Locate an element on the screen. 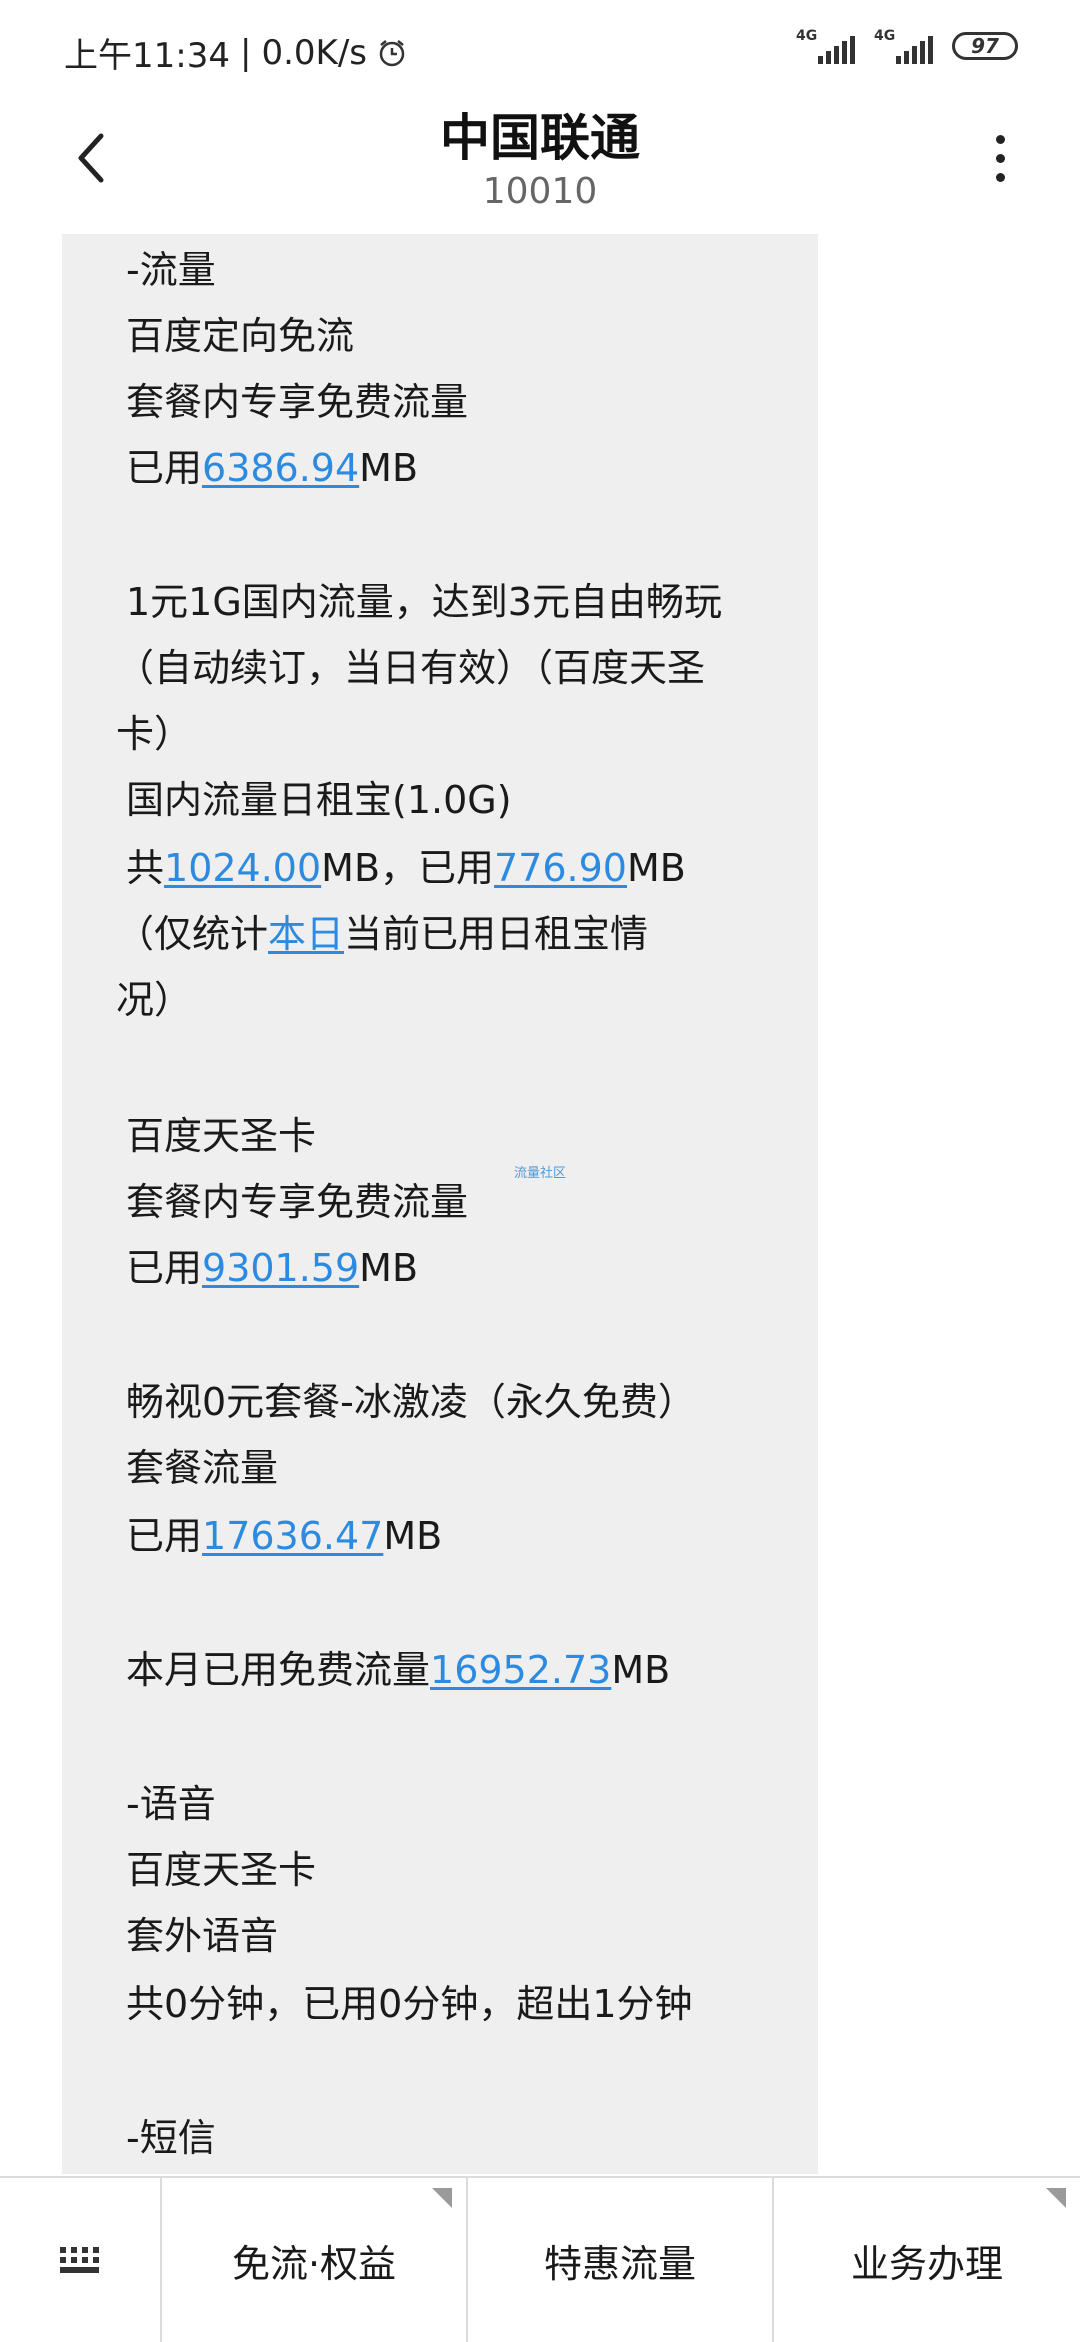 This screenshot has height=2342, width=1080. usage-link: 9301.59 is located at coordinates (280, 1268).